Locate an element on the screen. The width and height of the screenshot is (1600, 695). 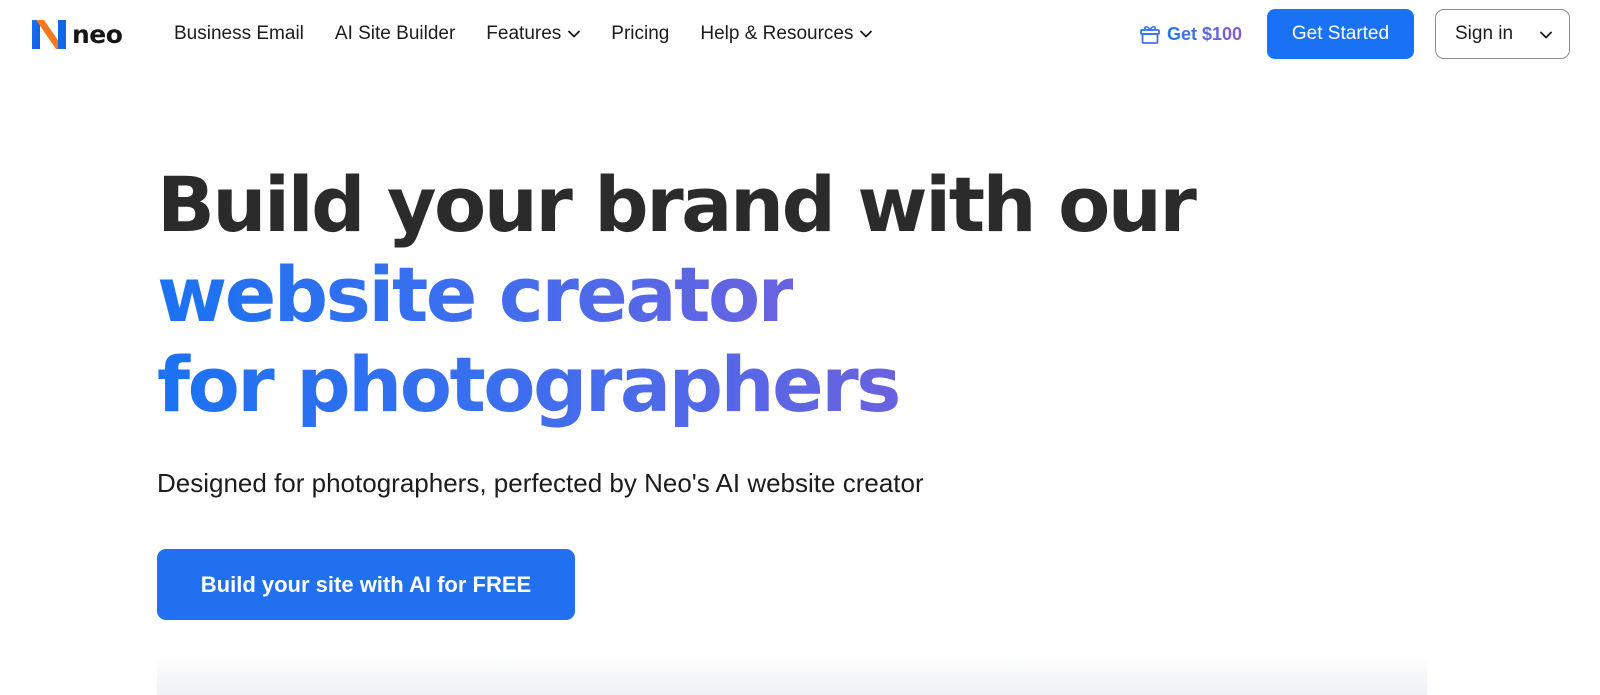
nav-item-features: Features is located at coordinates (533, 34).